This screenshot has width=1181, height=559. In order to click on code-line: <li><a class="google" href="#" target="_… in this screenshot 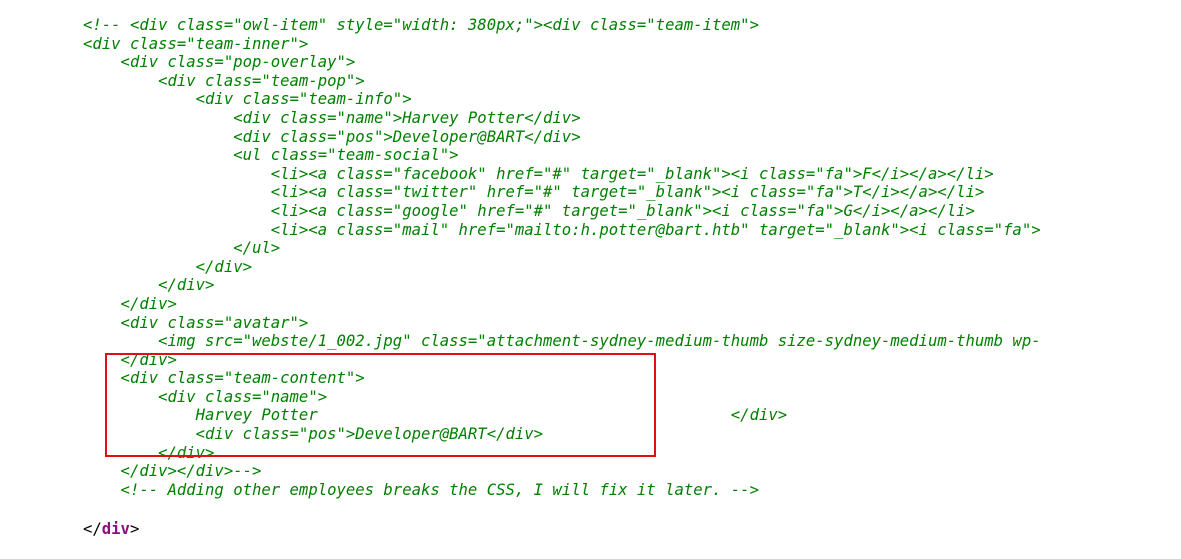, I will do `click(529, 210)`.